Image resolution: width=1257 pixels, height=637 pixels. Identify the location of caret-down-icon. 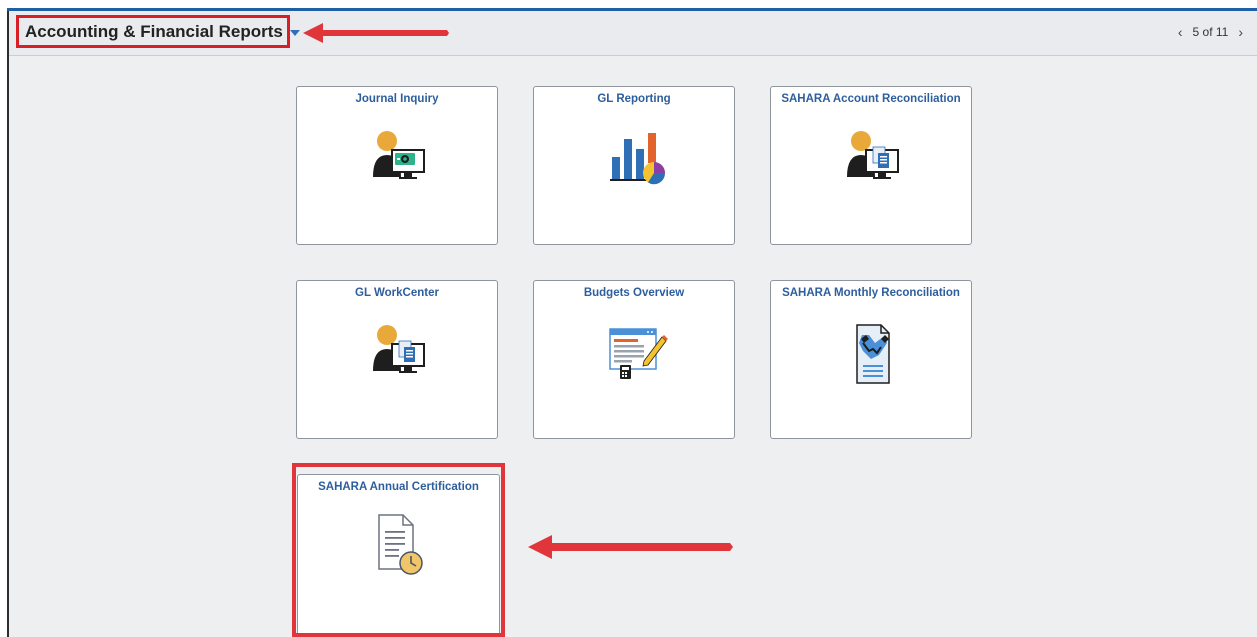
(294, 32).